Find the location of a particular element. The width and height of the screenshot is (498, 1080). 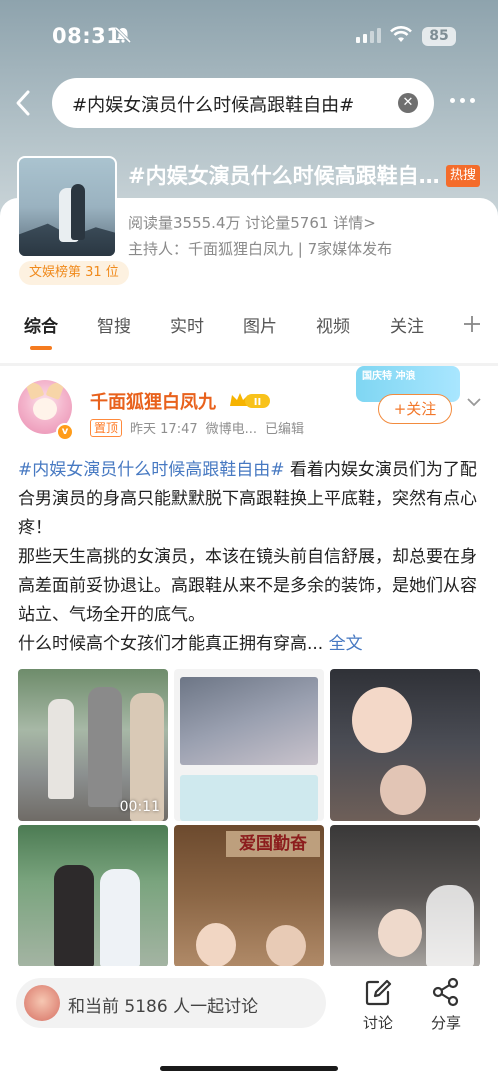

post-hashtag: #内娱女演员什么时候高跟鞋自由# is located at coordinates (151, 470).